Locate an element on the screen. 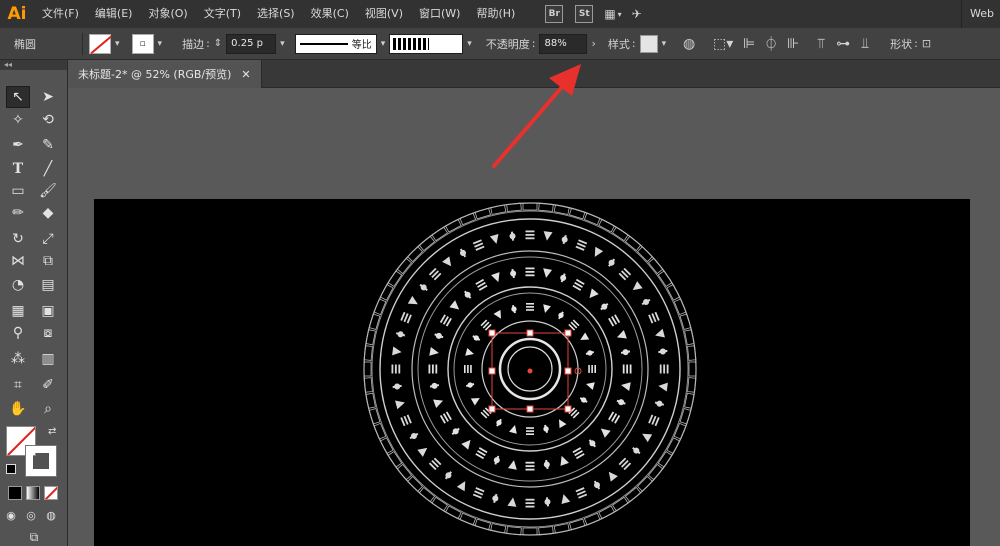 The width and height of the screenshot is (1000, 546). stroke-weight-dropdown-icon: ▾ is located at coordinates (282, 44).